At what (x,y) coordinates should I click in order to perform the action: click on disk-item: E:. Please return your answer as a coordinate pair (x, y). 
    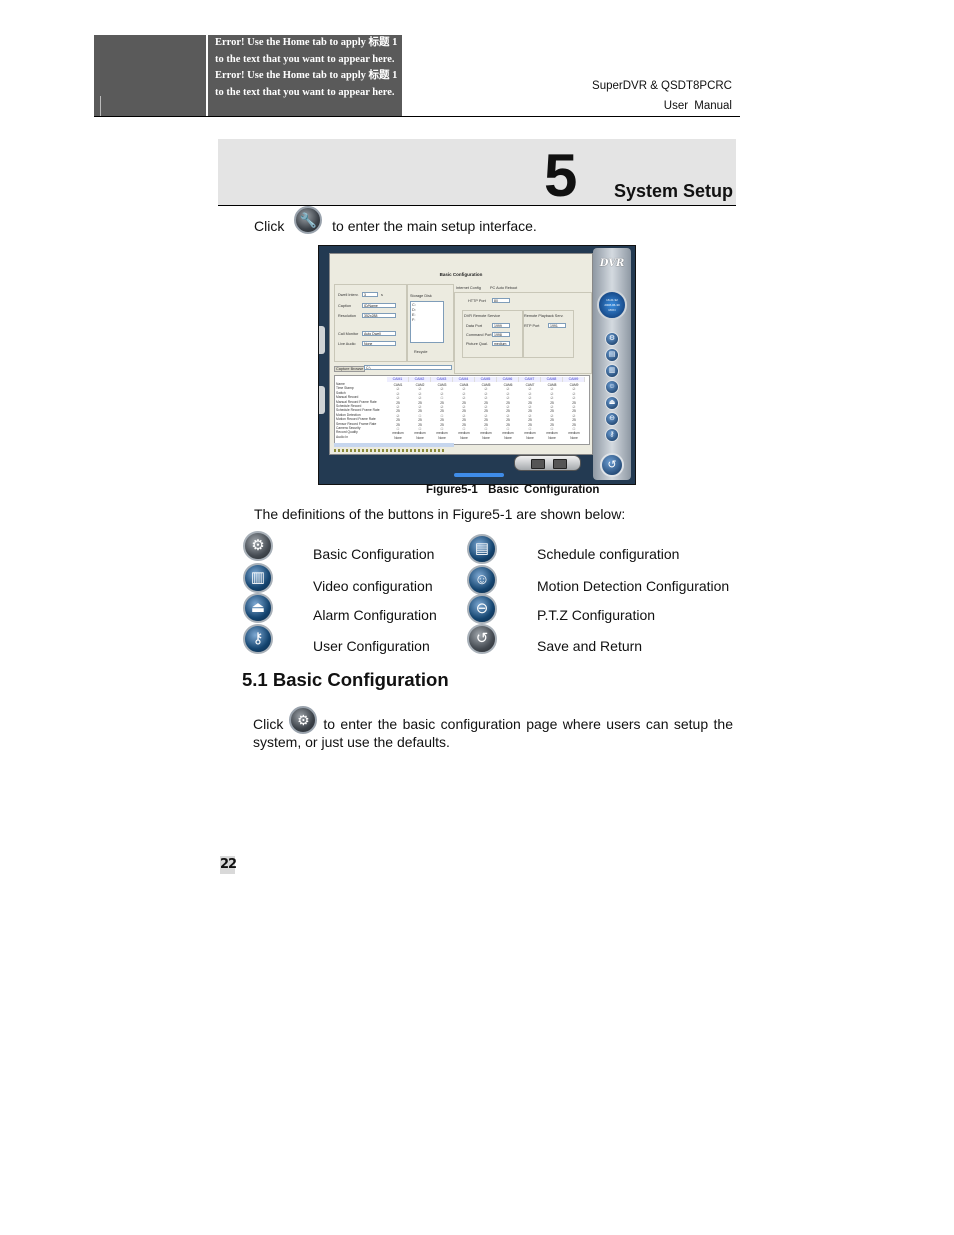
    Looking at the image, I should click on (414, 315).